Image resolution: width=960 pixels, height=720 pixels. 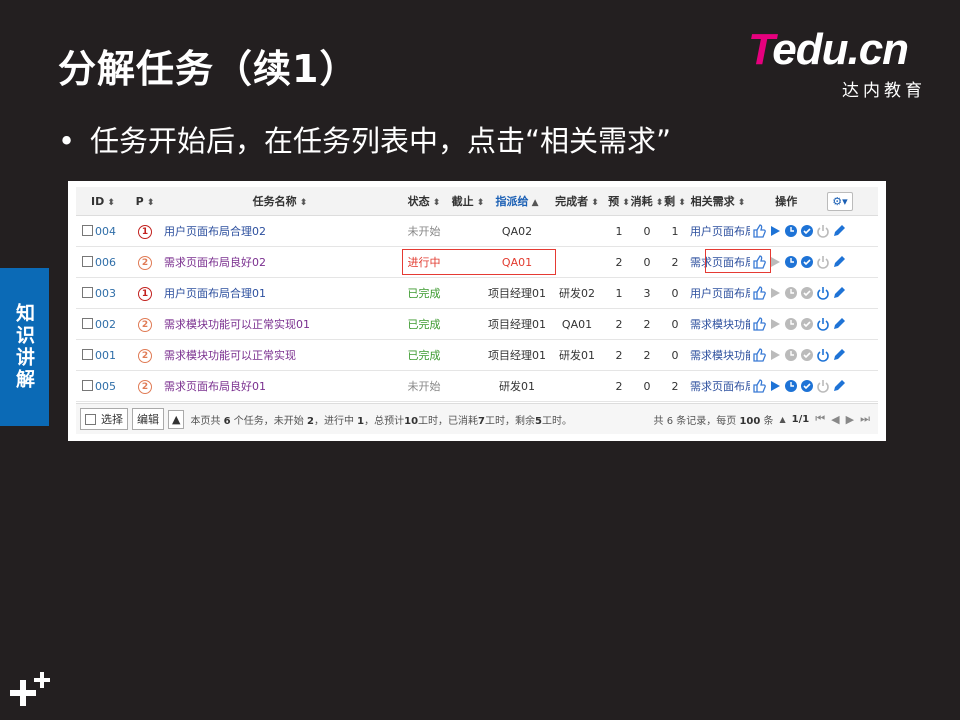 I want to click on task-name-link: 用户页面布局合理02, so click(x=280, y=231).